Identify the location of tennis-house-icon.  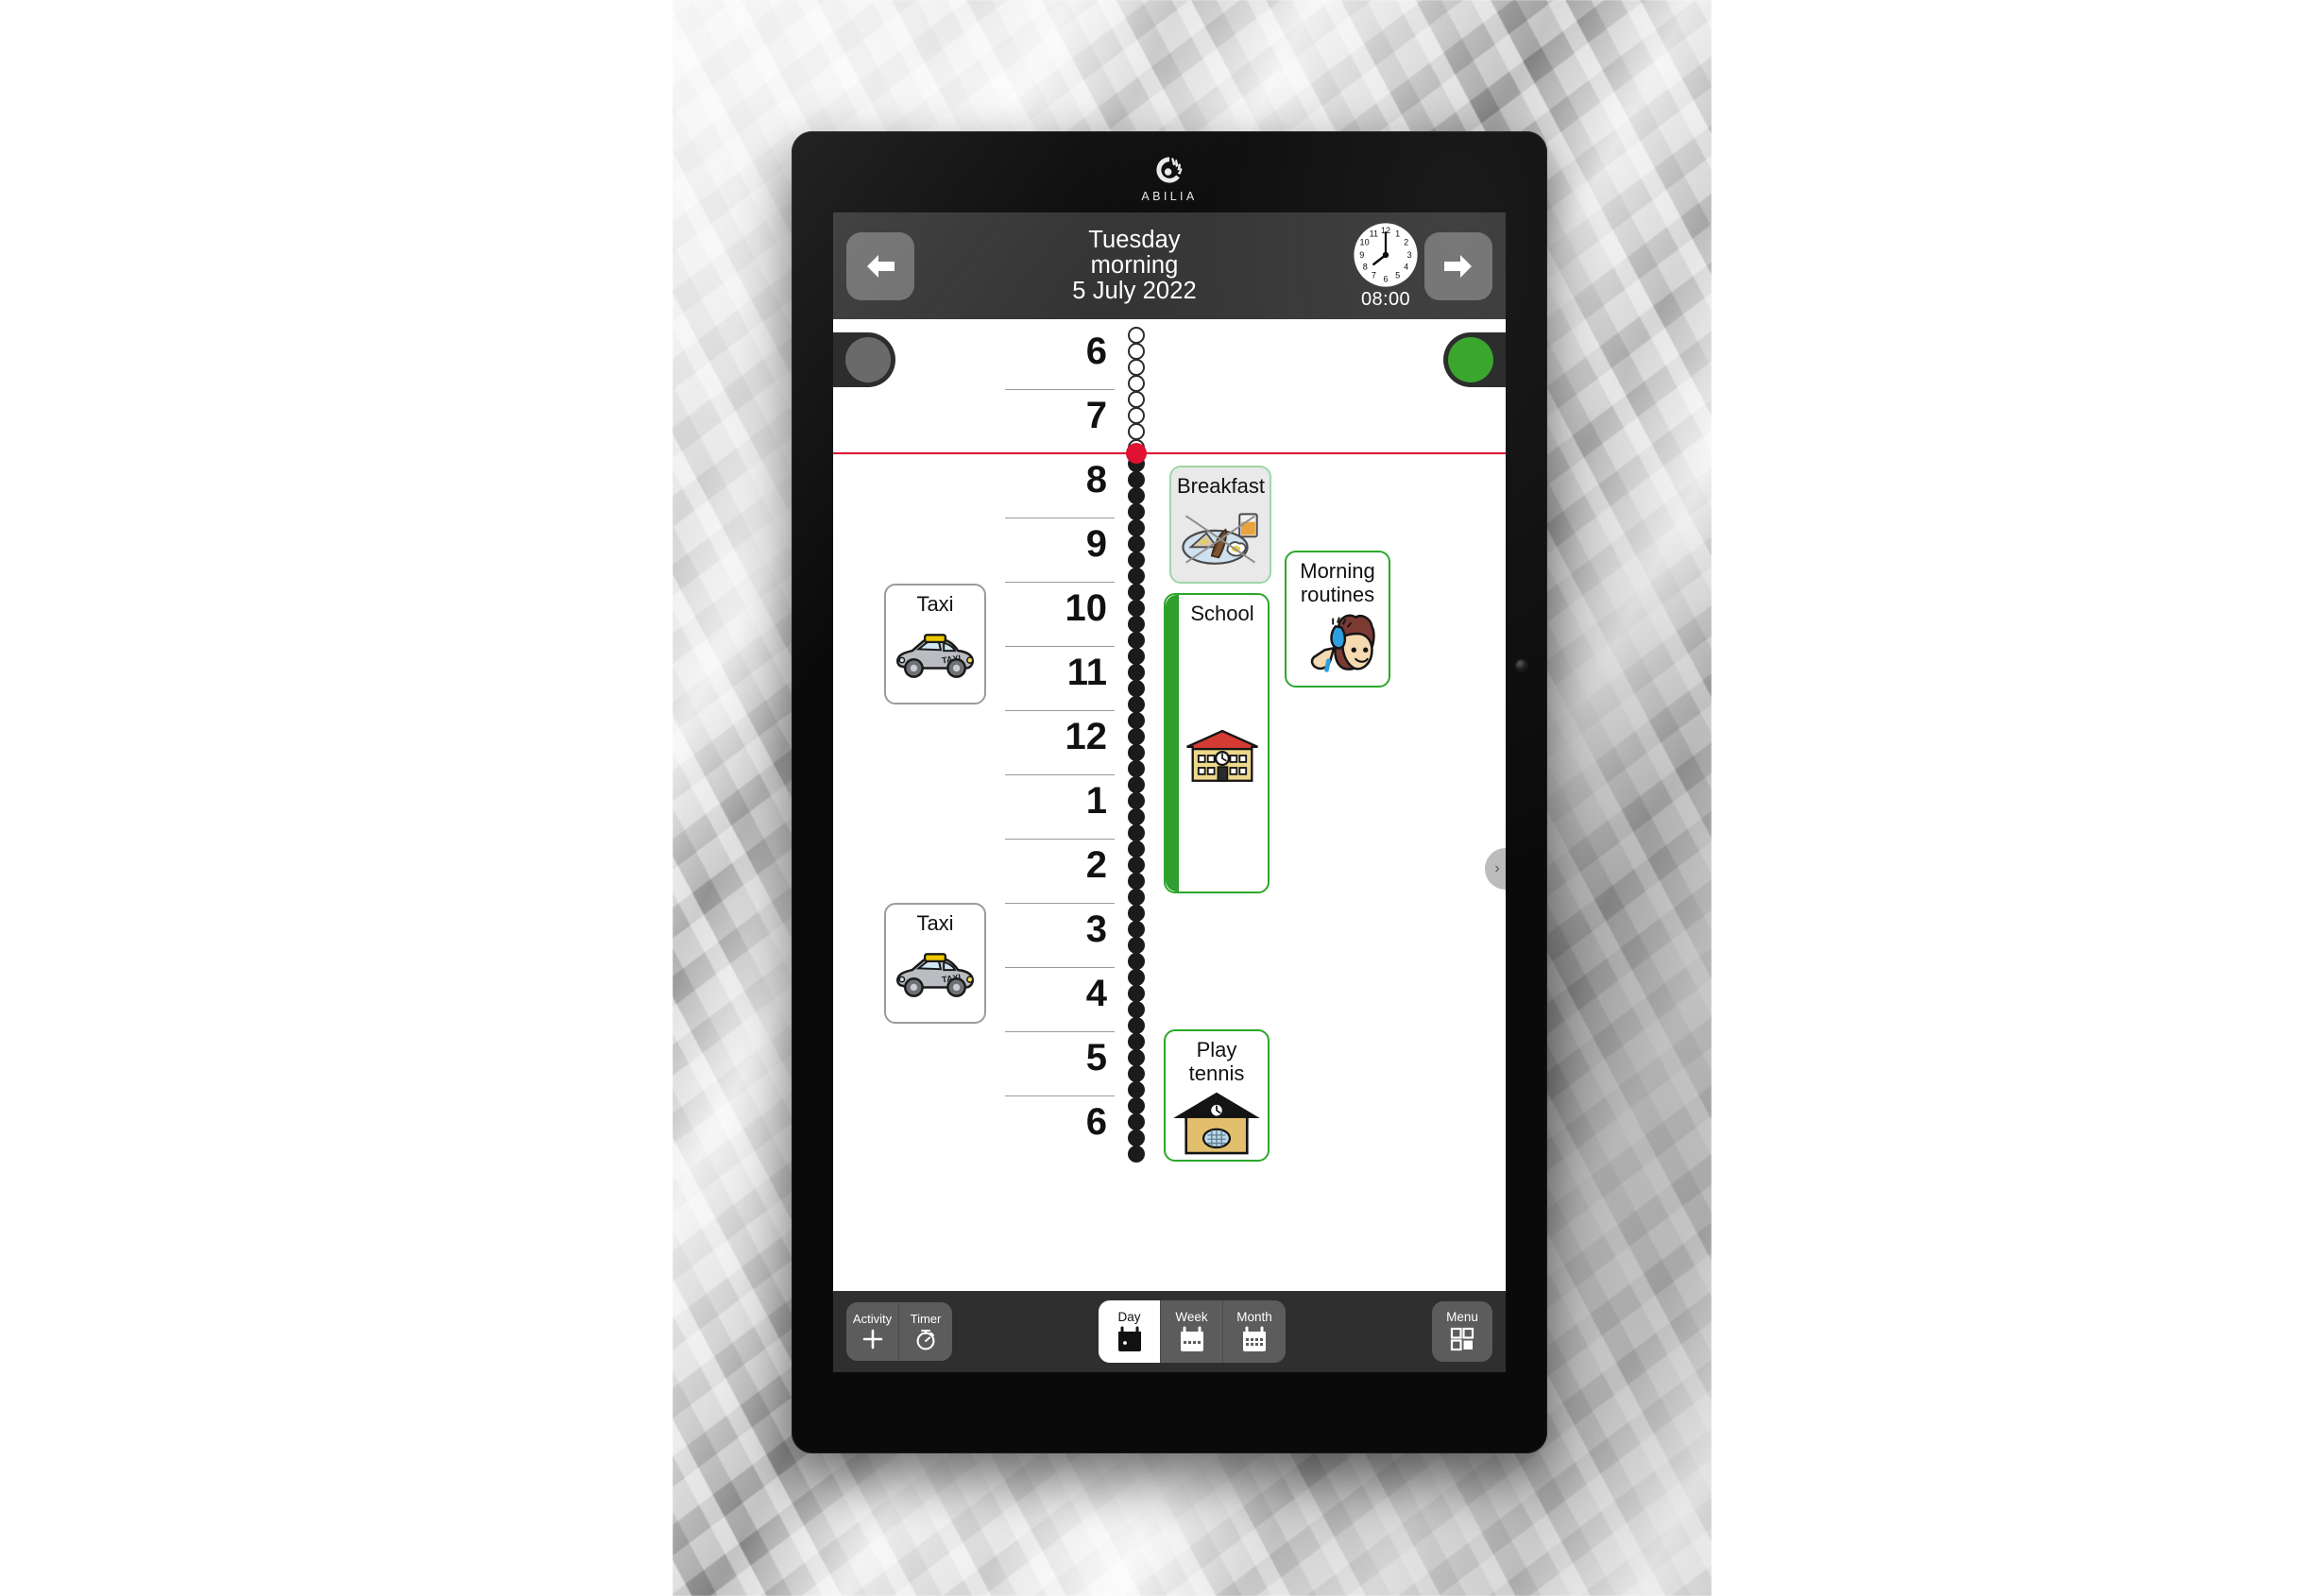
(1216, 1123).